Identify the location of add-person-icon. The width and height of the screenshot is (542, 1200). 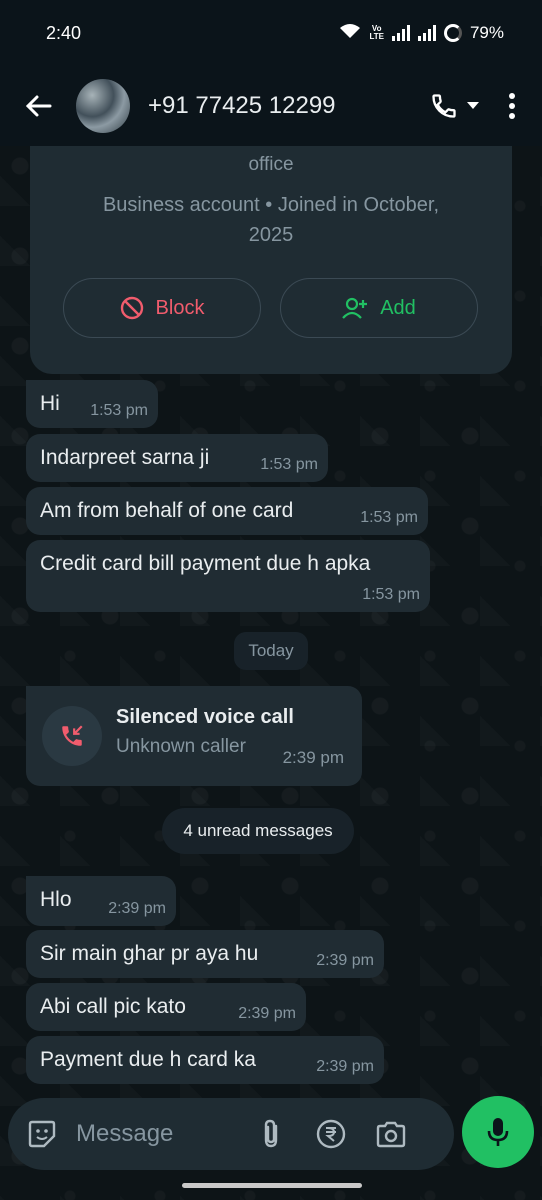
(355, 308).